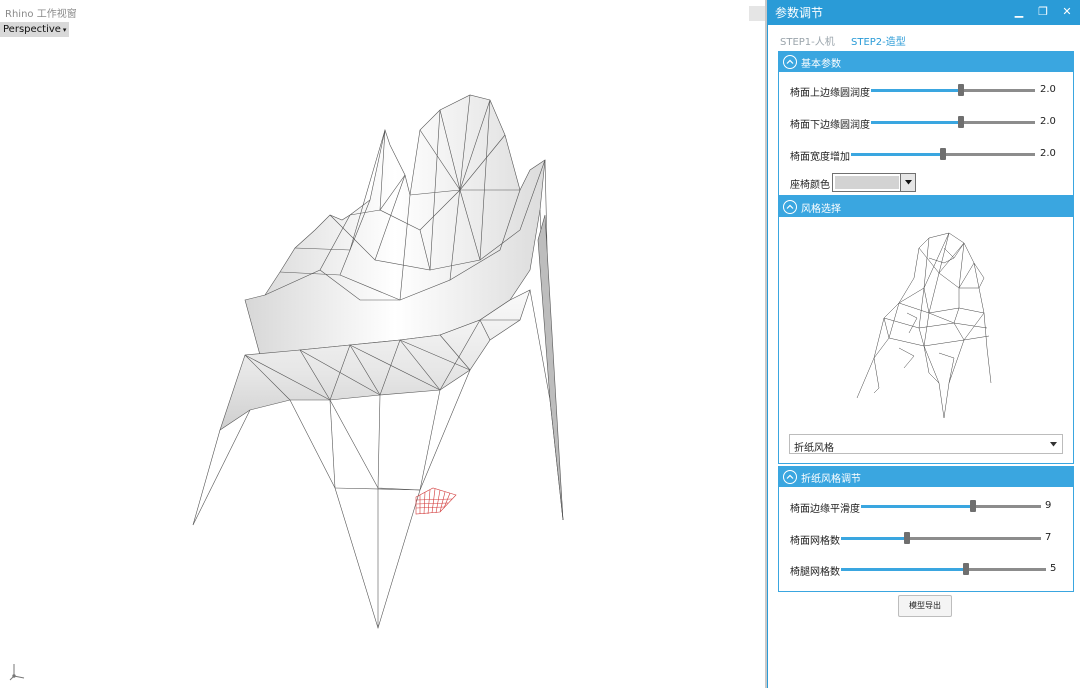 The image size is (1080, 688). Describe the element at coordinates (821, 209) in the screenshot. I see `section-title: 风格选择` at that location.